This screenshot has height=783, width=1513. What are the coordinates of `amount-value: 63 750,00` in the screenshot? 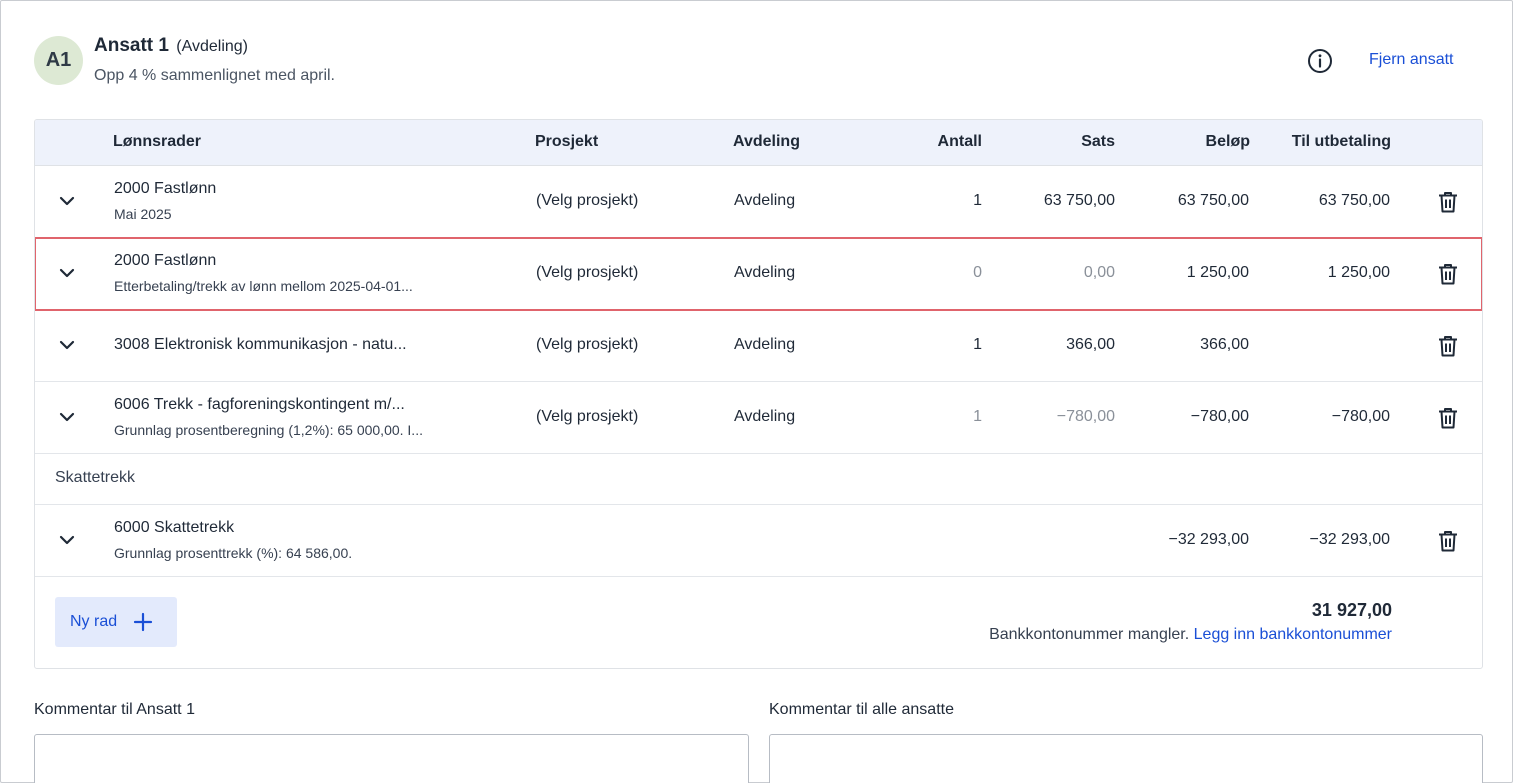 It's located at (1213, 200).